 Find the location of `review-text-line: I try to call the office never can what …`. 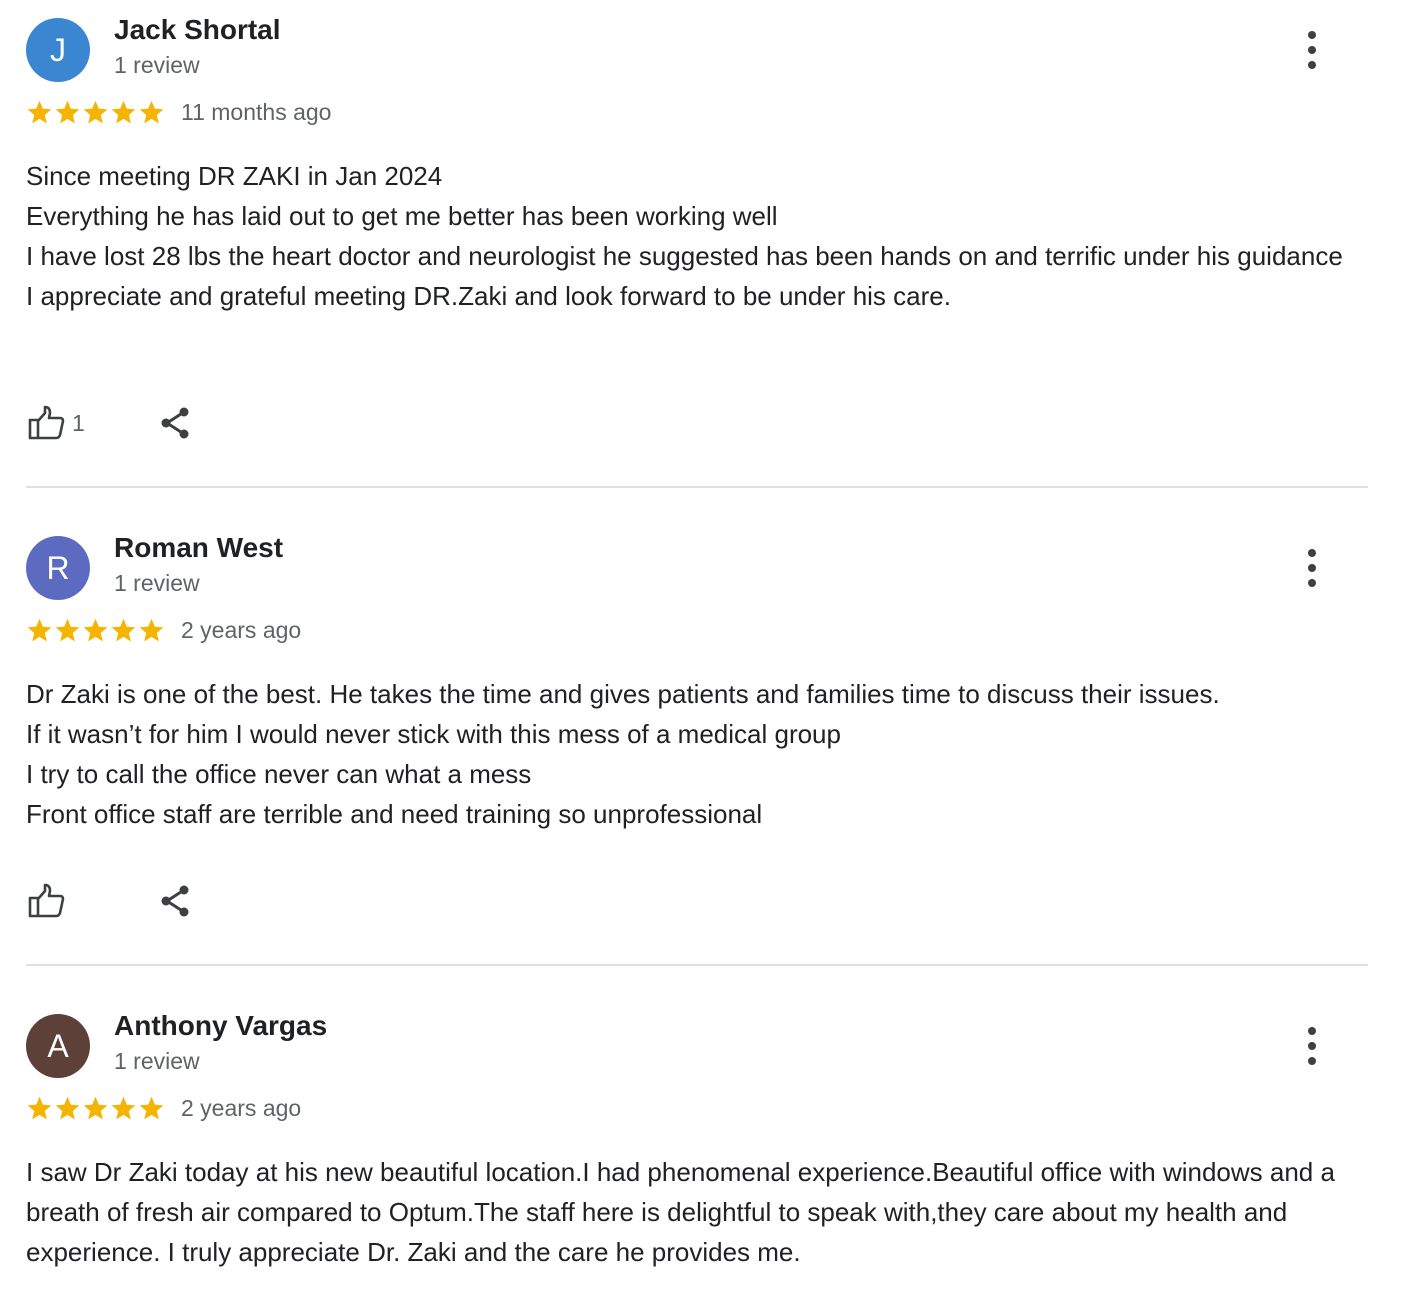

review-text-line: I try to call the office never can what … is located at coordinates (279, 774).